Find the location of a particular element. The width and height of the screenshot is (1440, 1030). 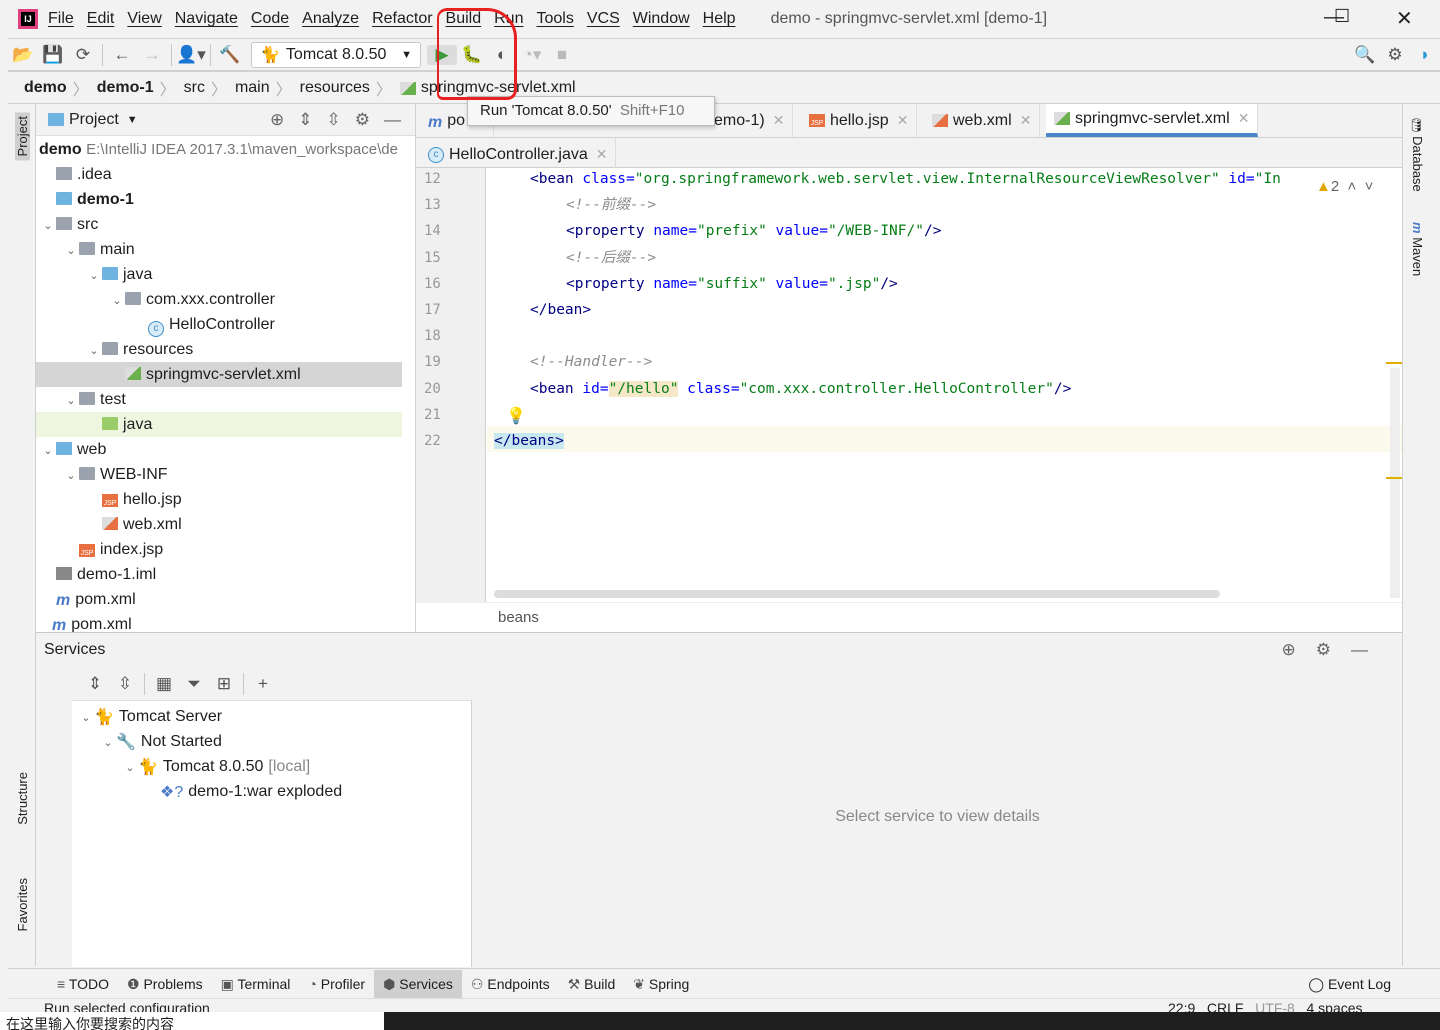

horizontal-scrollbar is located at coordinates (857, 594).